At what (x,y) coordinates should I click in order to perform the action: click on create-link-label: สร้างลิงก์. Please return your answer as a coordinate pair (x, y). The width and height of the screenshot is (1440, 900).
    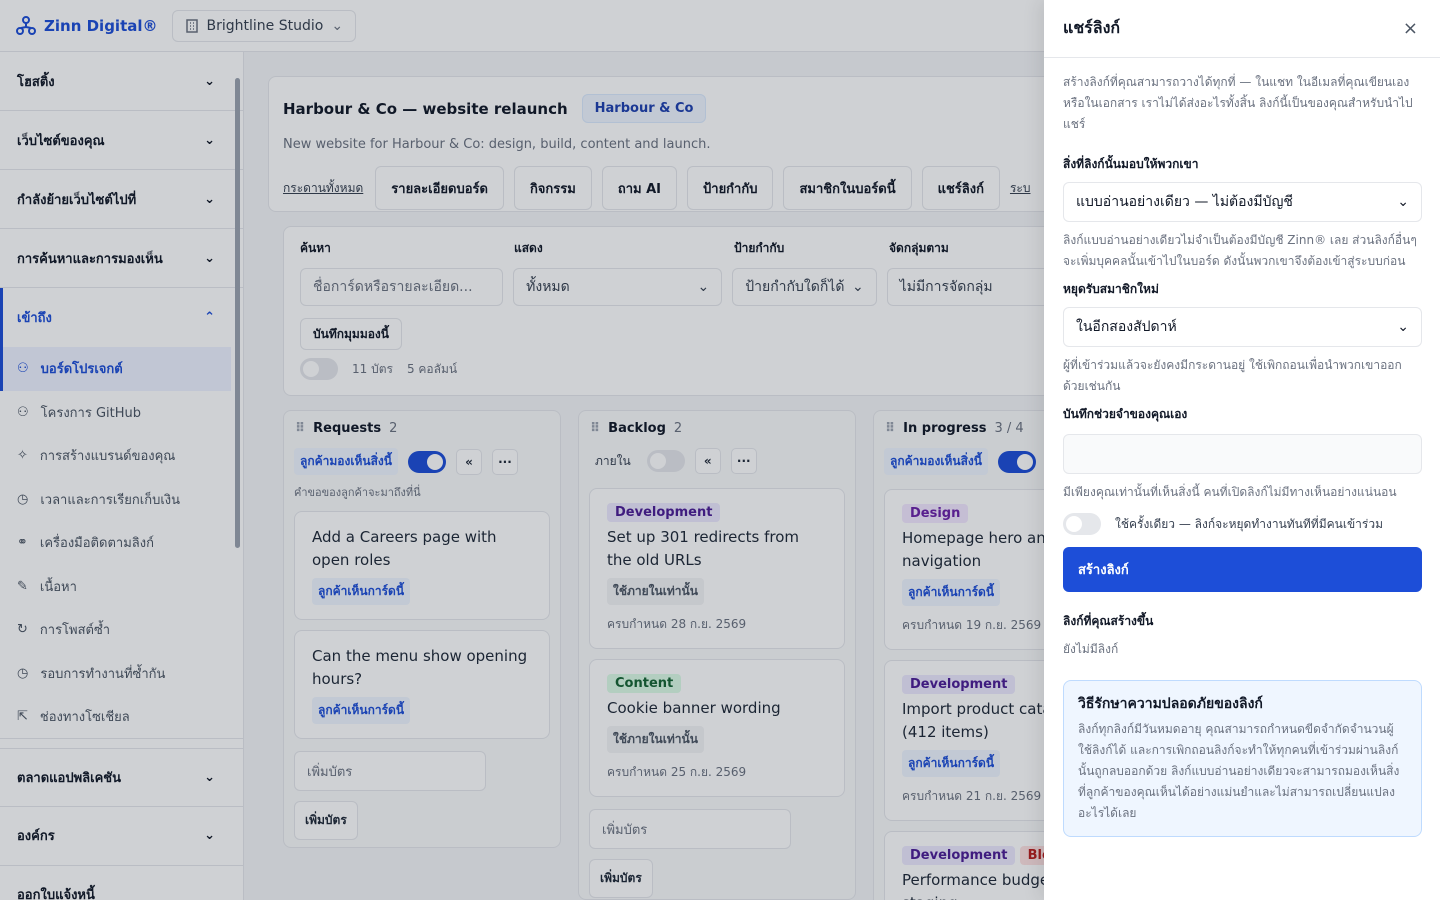
    Looking at the image, I should click on (1103, 570).